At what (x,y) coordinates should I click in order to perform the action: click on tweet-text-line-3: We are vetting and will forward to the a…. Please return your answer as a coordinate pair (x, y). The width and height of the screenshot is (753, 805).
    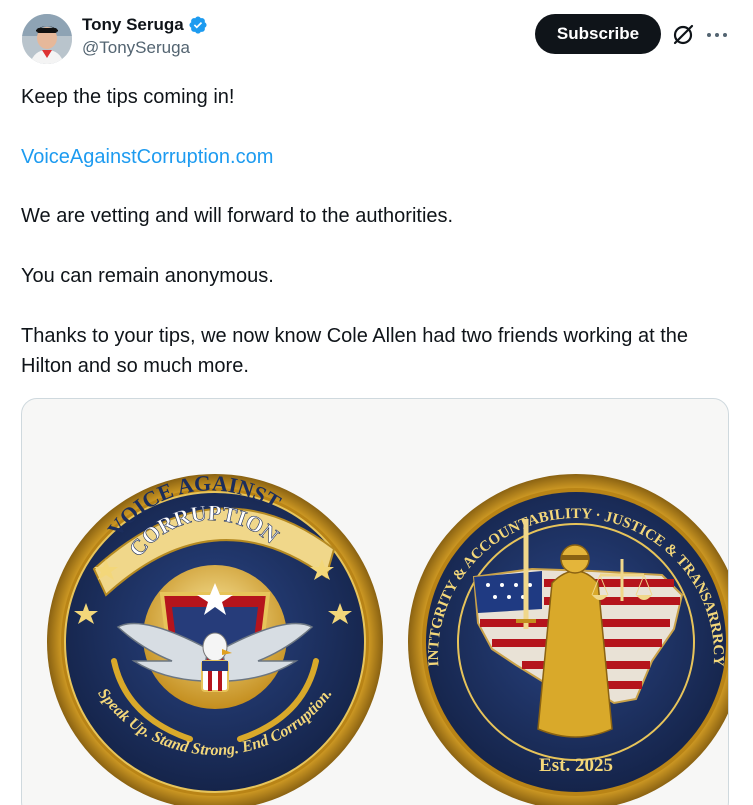
    Looking at the image, I should click on (237, 216).